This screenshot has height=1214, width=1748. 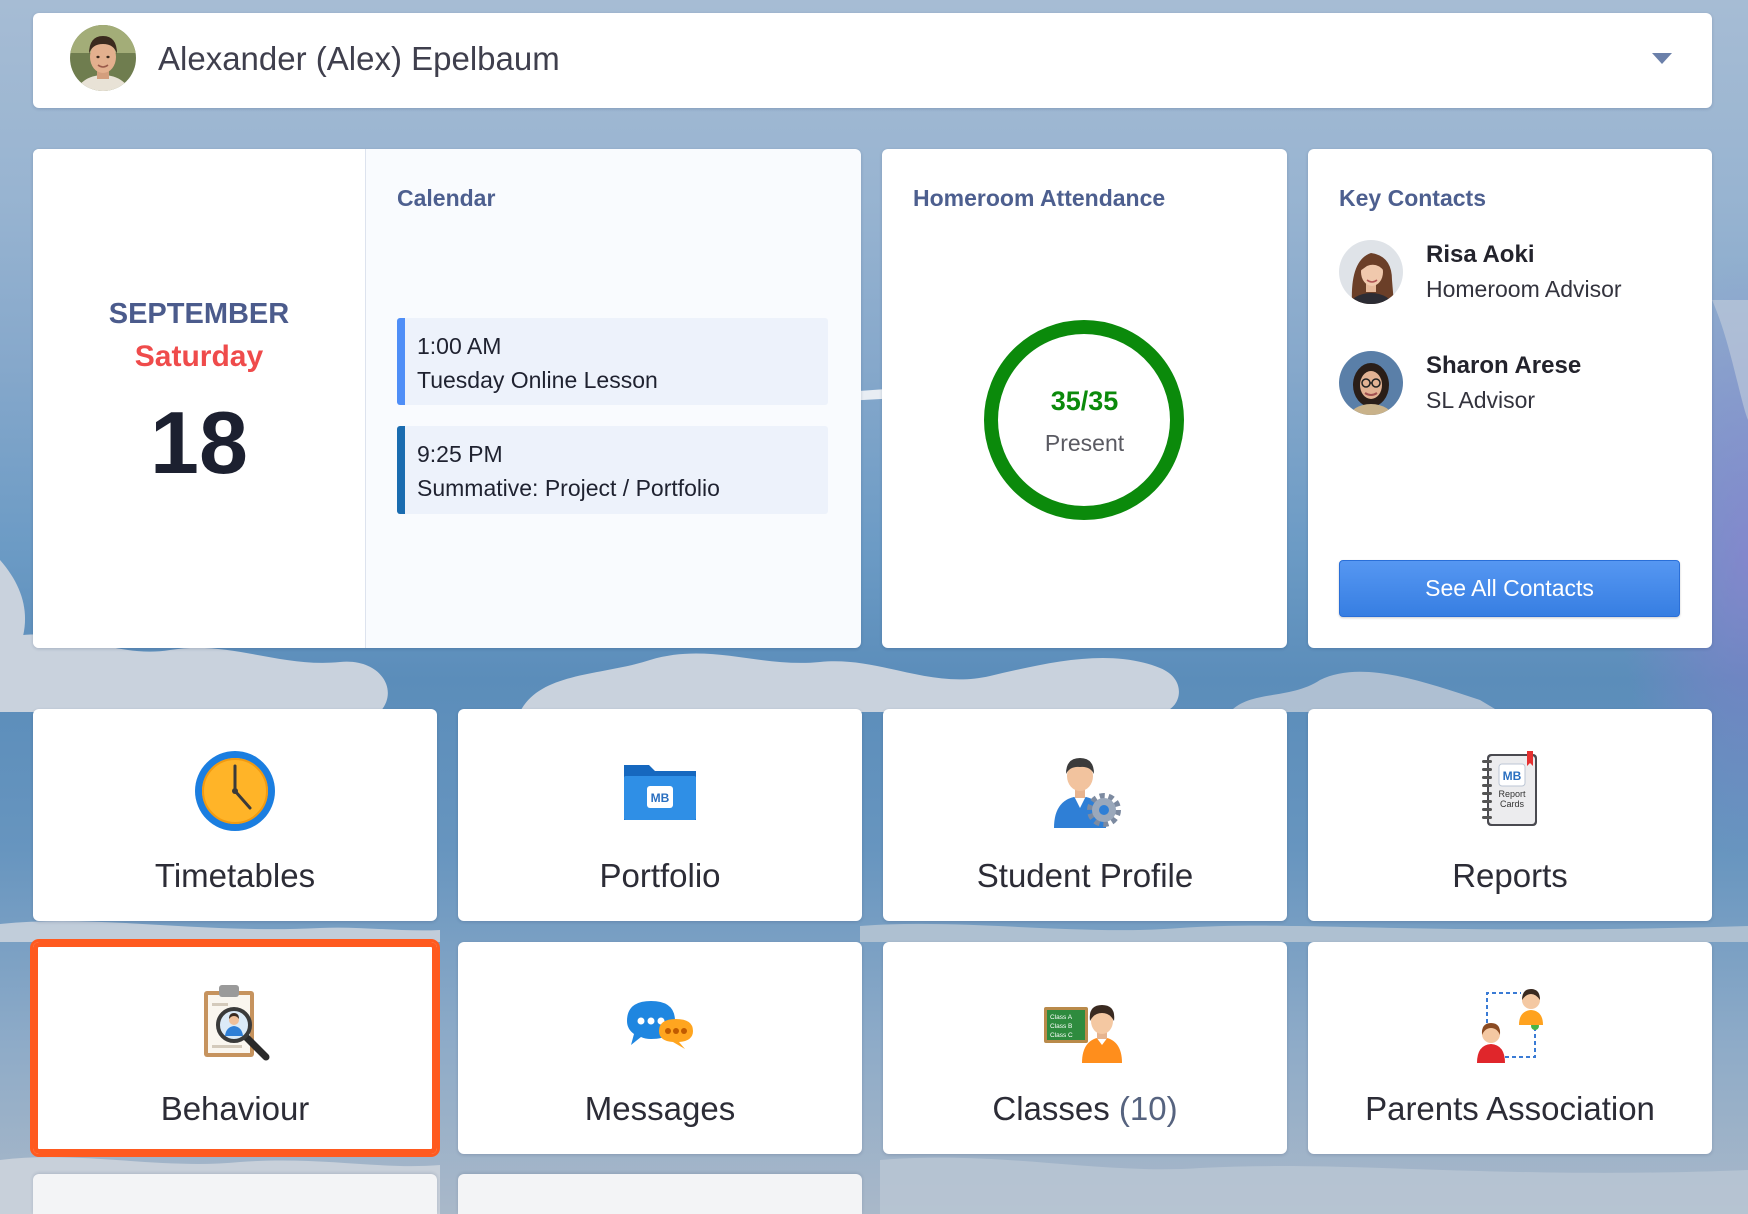 What do you see at coordinates (1084, 420) in the screenshot?
I see `attendance-ring` at bounding box center [1084, 420].